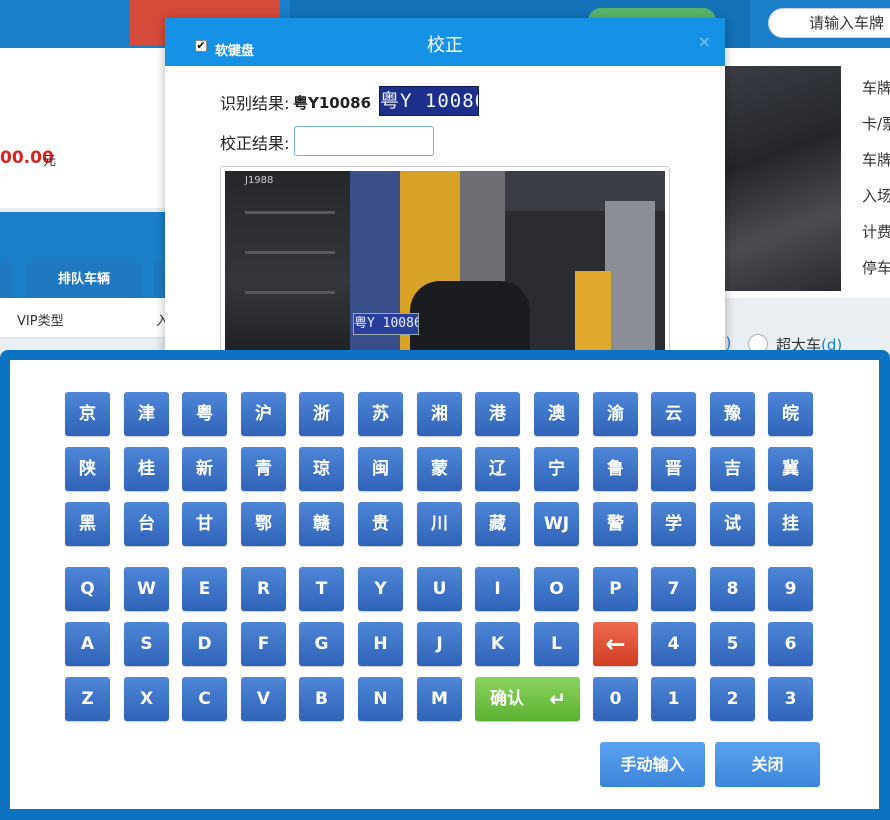  Describe the element at coordinates (439, 589) in the screenshot. I see `key-U: U` at that location.